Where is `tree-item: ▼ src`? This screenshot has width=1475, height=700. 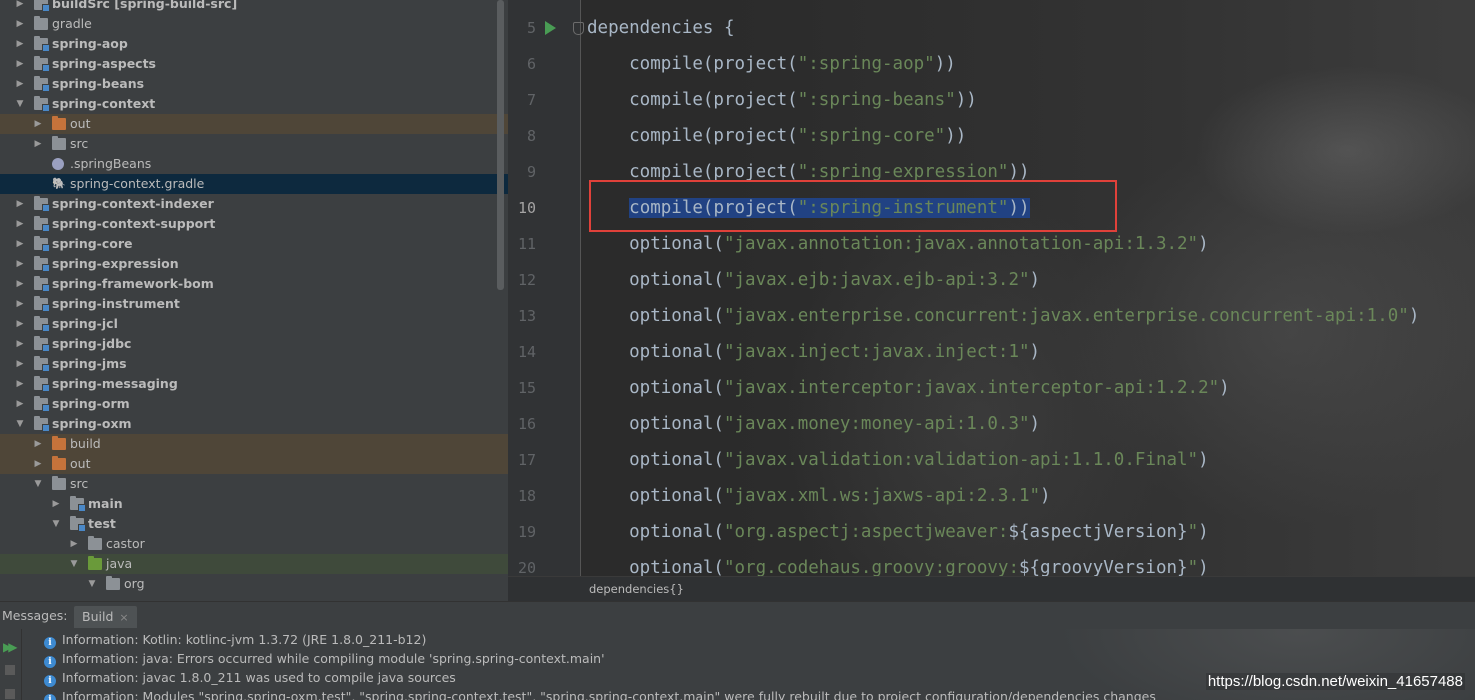
tree-item: ▼ src is located at coordinates (254, 484).